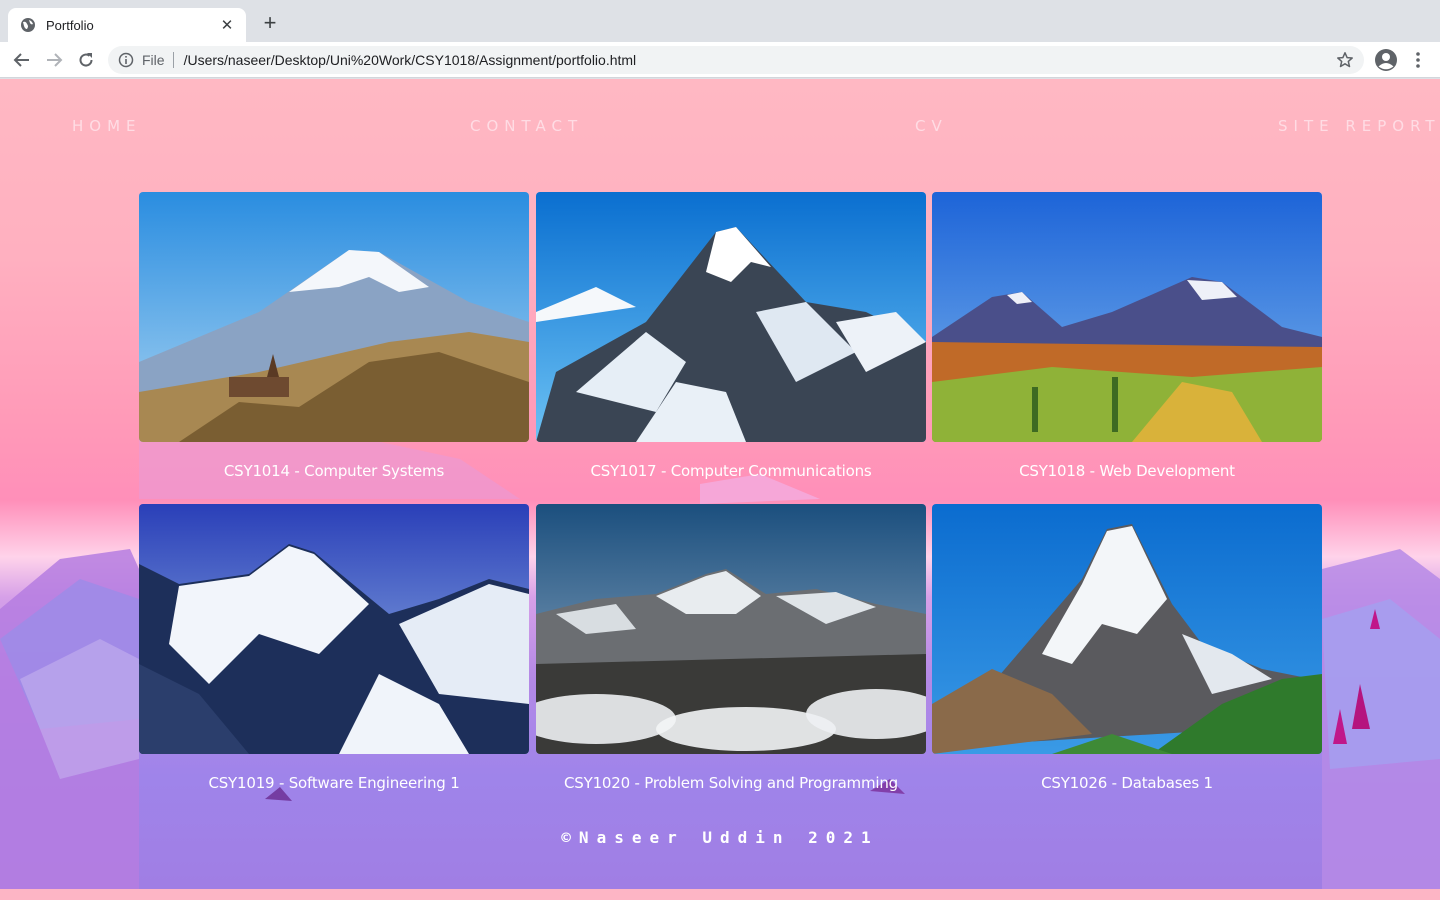 Image resolution: width=1440 pixels, height=900 pixels. I want to click on footer-copyright: ©Naseer Uddin 2021, so click(720, 837).